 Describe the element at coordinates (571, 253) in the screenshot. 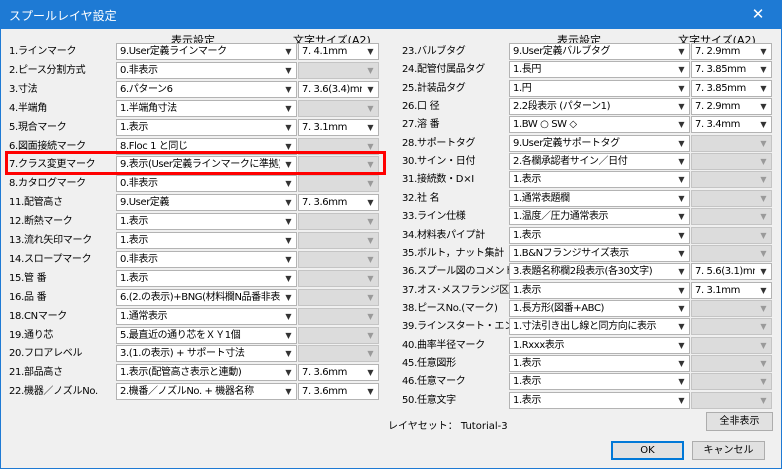

I see `display-setting-value: 1.B&Nフランジサイズ表示` at that location.